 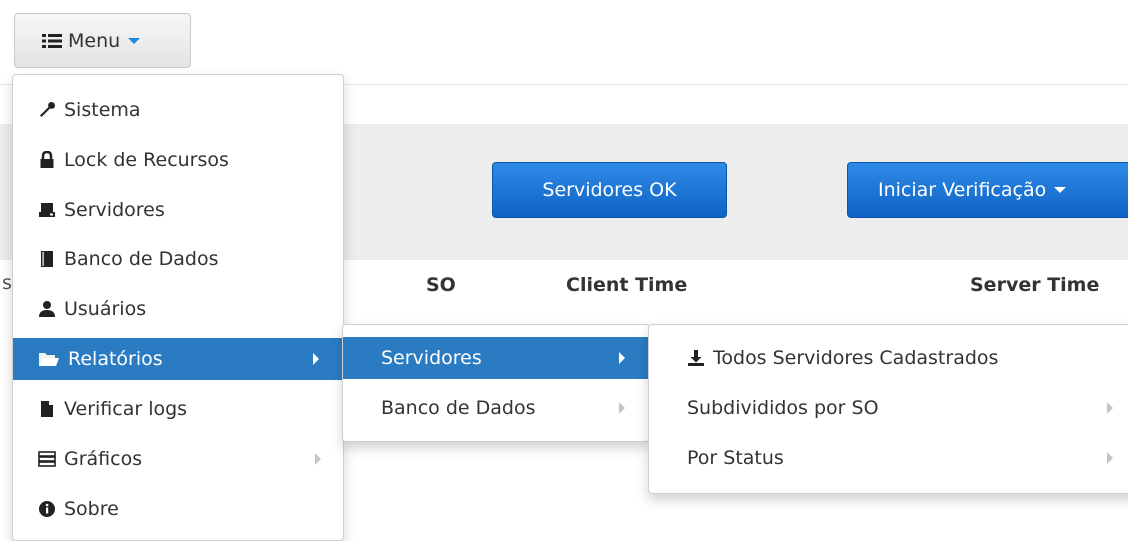 I want to click on menu-item-sistema: Sistema, so click(x=178, y=110).